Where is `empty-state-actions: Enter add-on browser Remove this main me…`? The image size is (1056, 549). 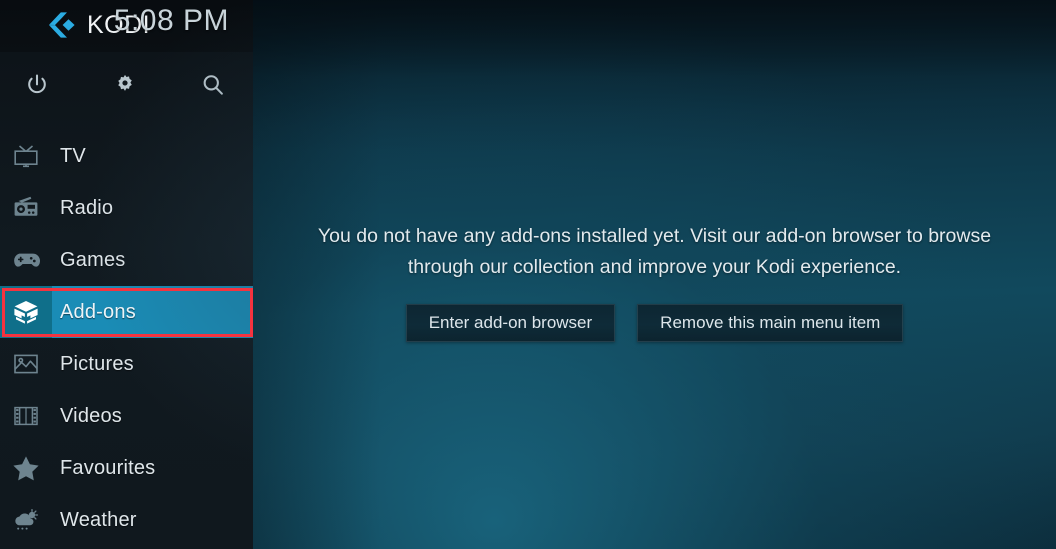
empty-state-actions: Enter add-on browser Remove this main me… is located at coordinates (654, 322).